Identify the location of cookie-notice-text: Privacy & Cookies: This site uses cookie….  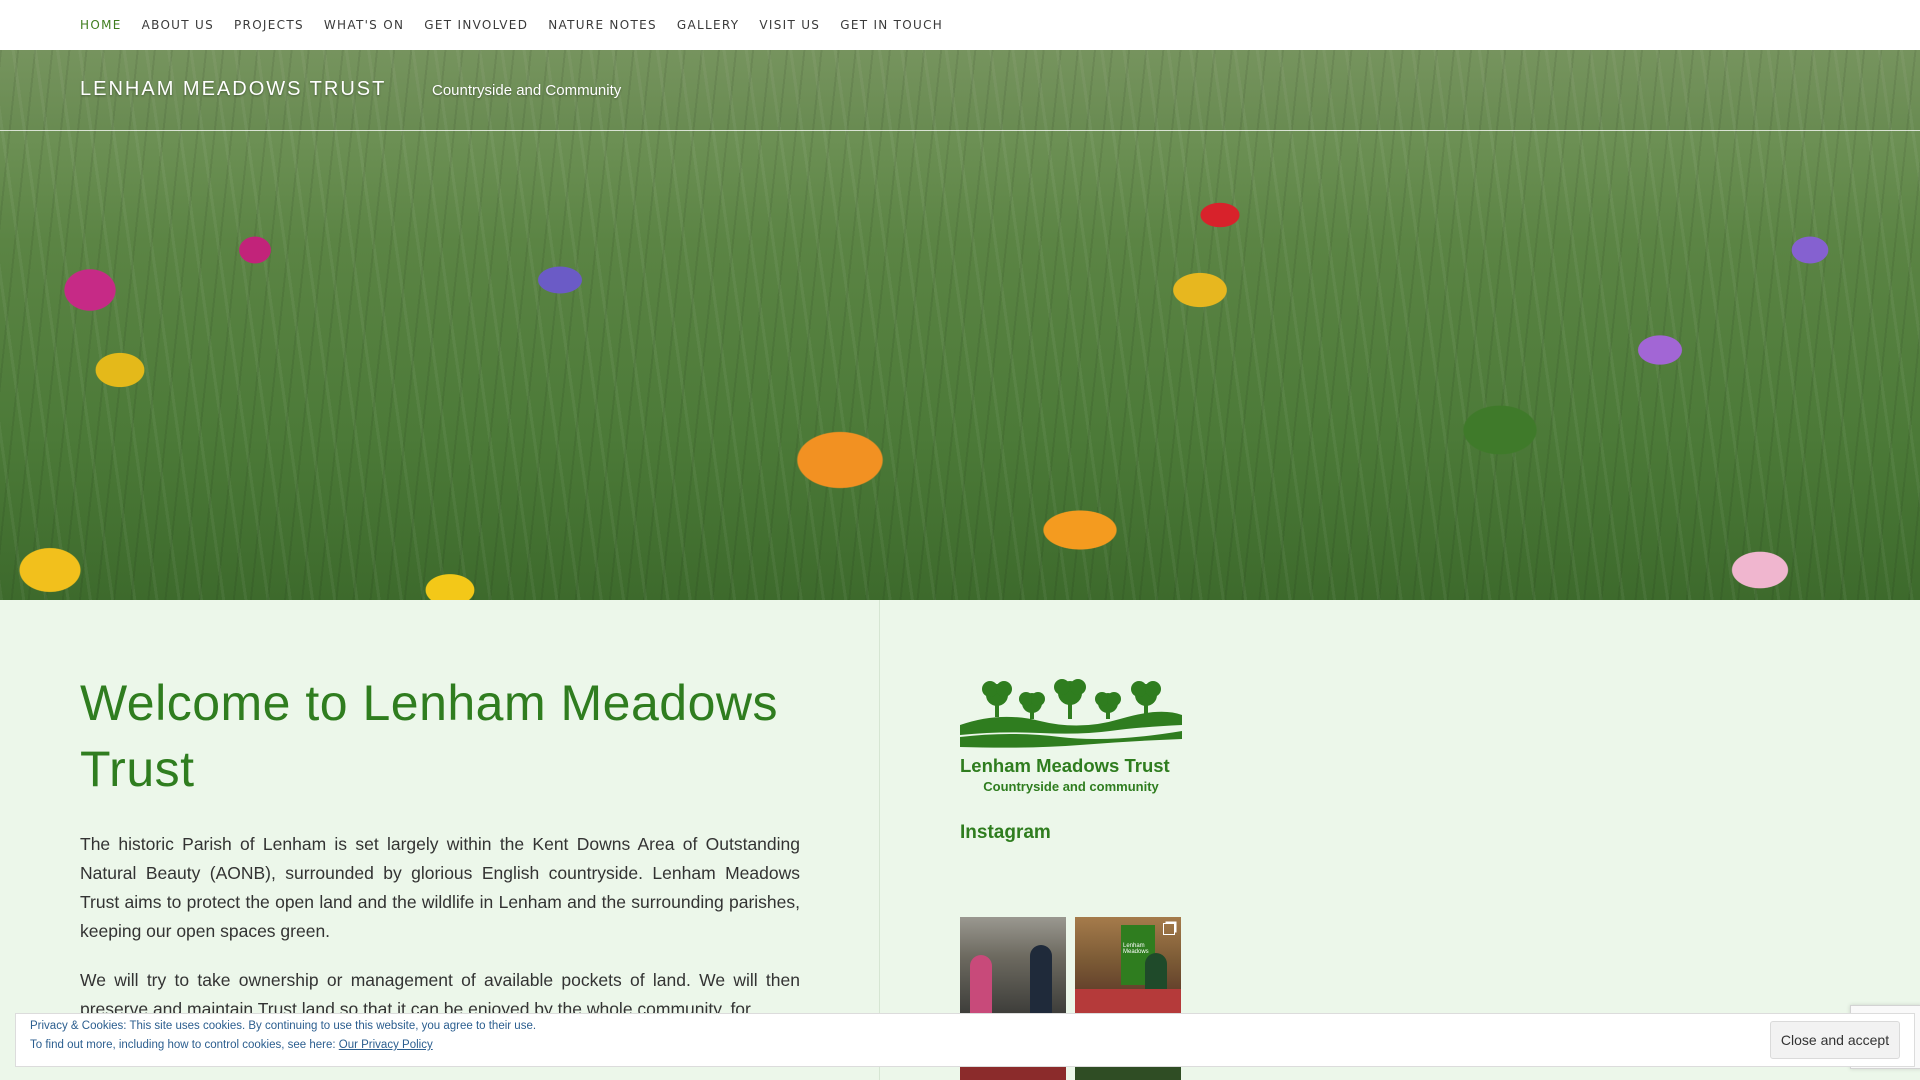
(283, 1026).